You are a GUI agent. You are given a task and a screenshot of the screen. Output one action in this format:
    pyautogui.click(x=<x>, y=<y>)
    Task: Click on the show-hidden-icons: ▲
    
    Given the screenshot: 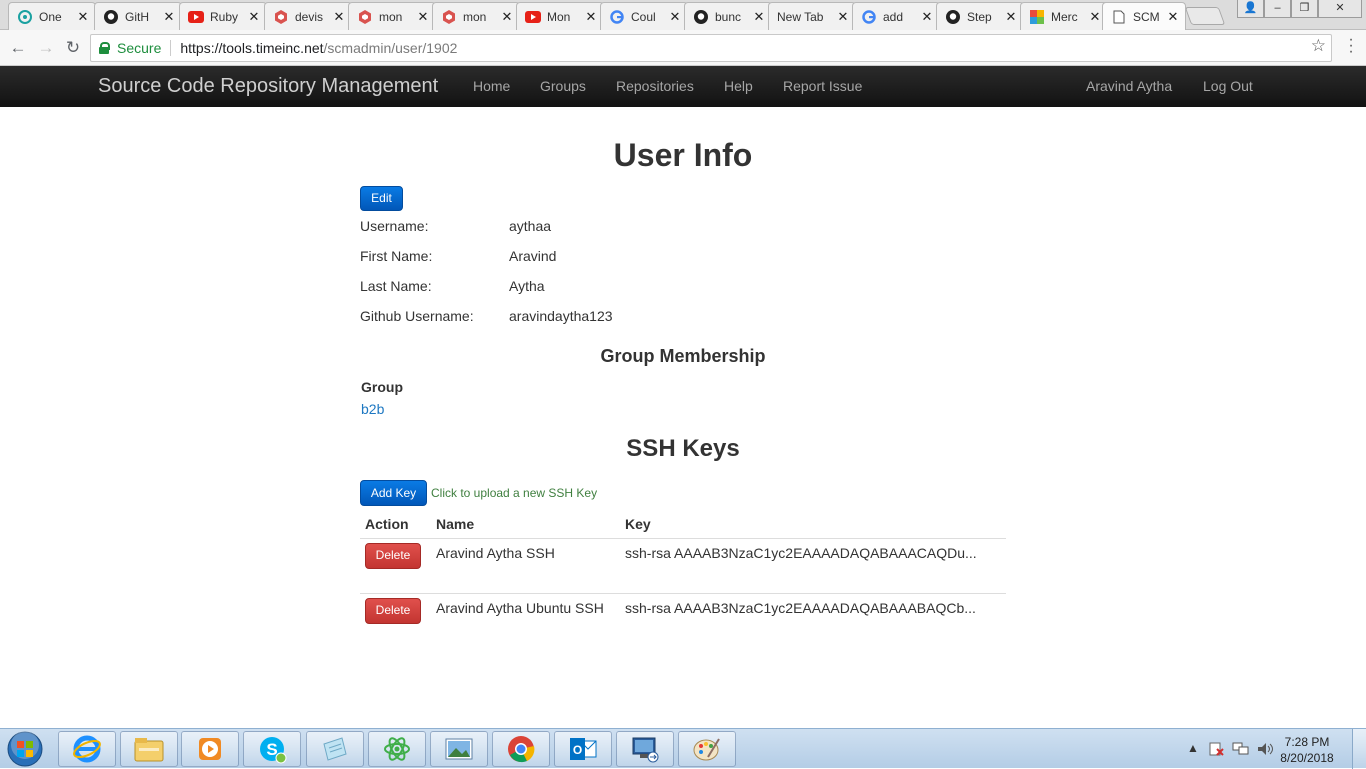 What is the action you would take?
    pyautogui.click(x=1193, y=748)
    